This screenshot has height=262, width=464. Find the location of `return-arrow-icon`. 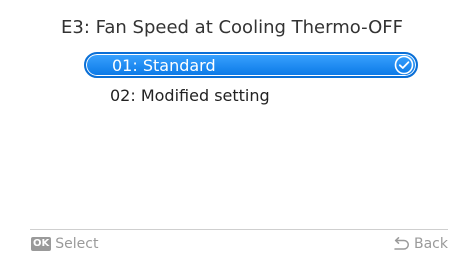

return-arrow-icon is located at coordinates (401, 243).